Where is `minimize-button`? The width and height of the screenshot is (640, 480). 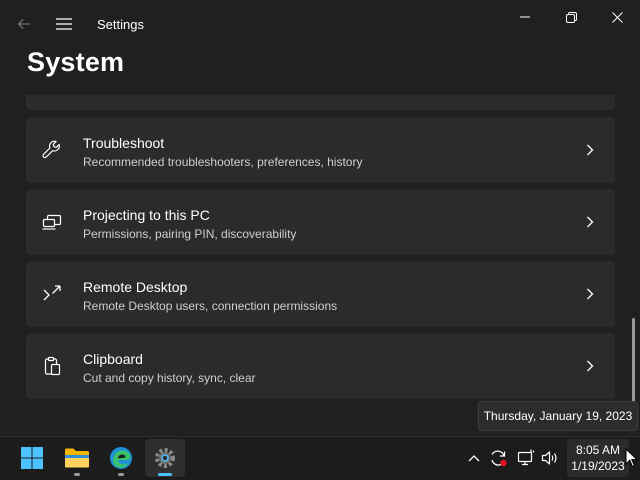 minimize-button is located at coordinates (525, 17).